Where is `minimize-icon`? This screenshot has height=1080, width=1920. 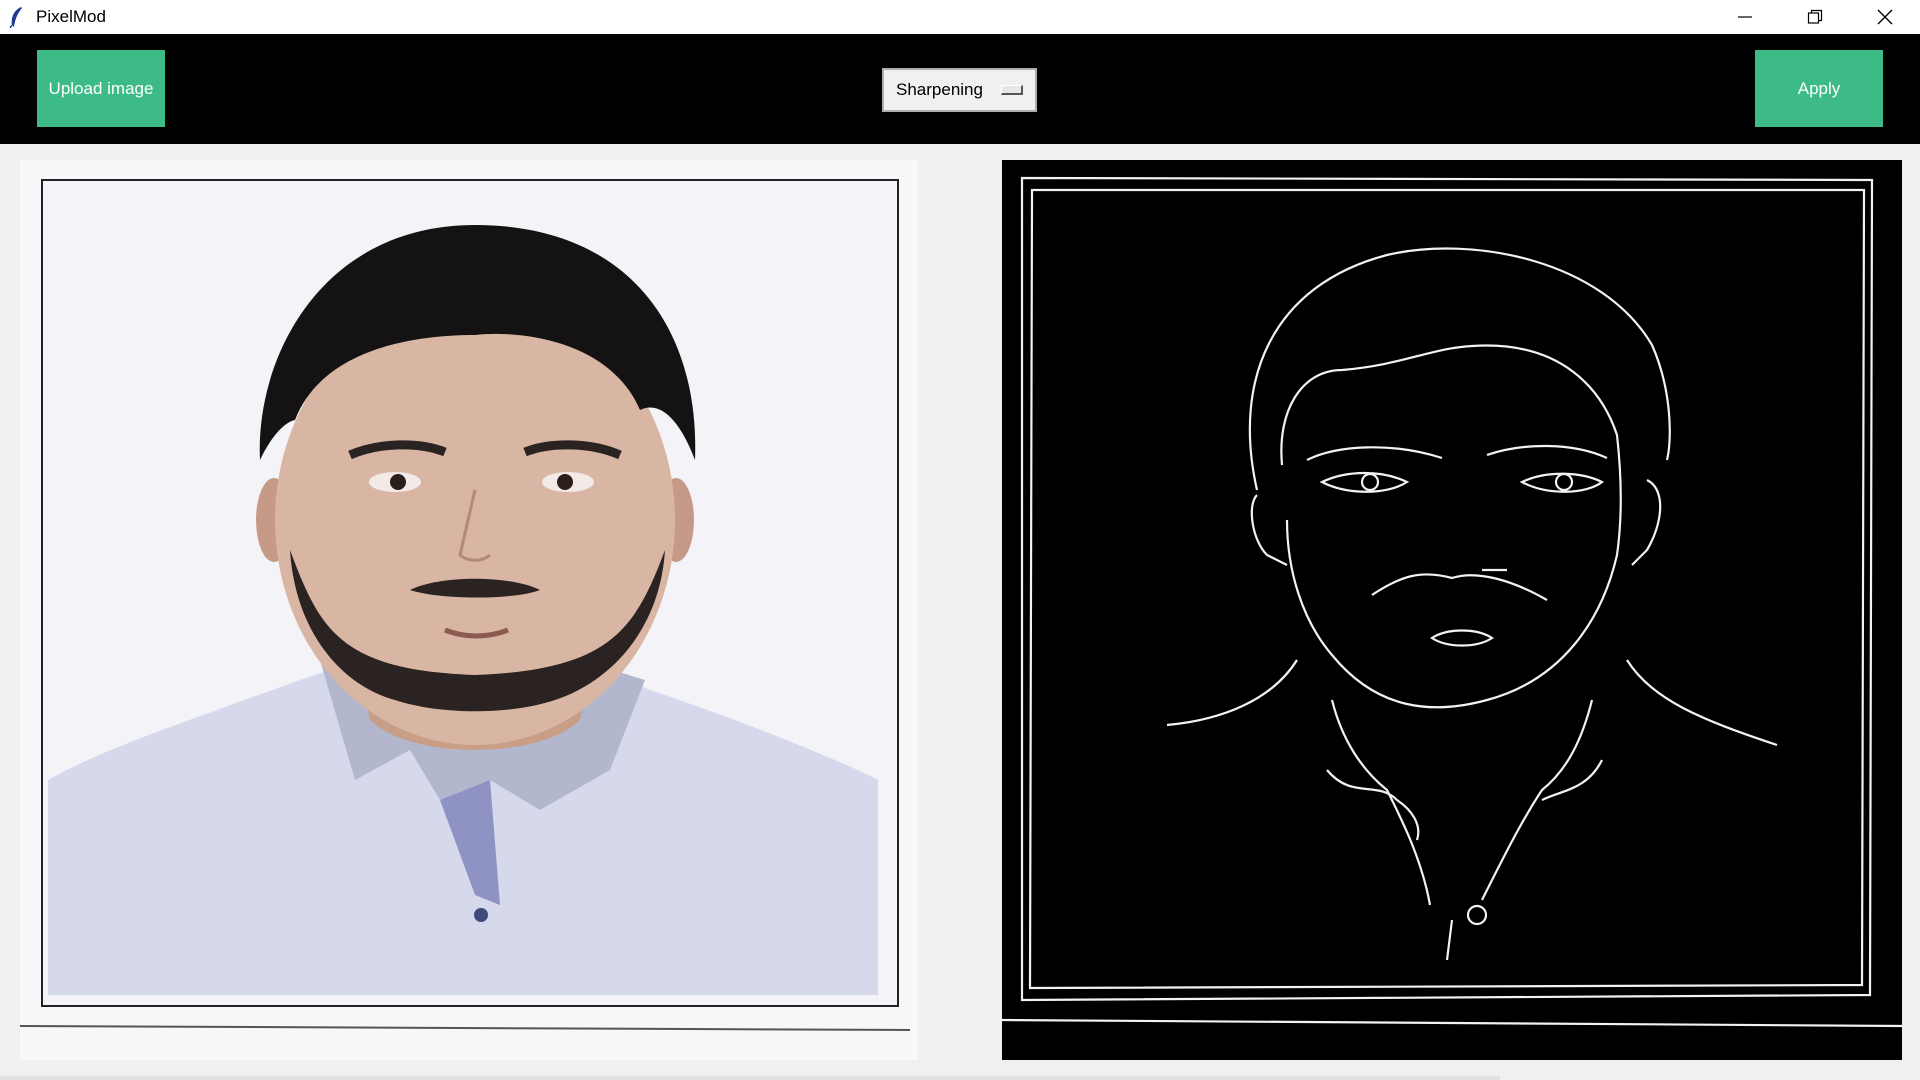 minimize-icon is located at coordinates (1745, 17).